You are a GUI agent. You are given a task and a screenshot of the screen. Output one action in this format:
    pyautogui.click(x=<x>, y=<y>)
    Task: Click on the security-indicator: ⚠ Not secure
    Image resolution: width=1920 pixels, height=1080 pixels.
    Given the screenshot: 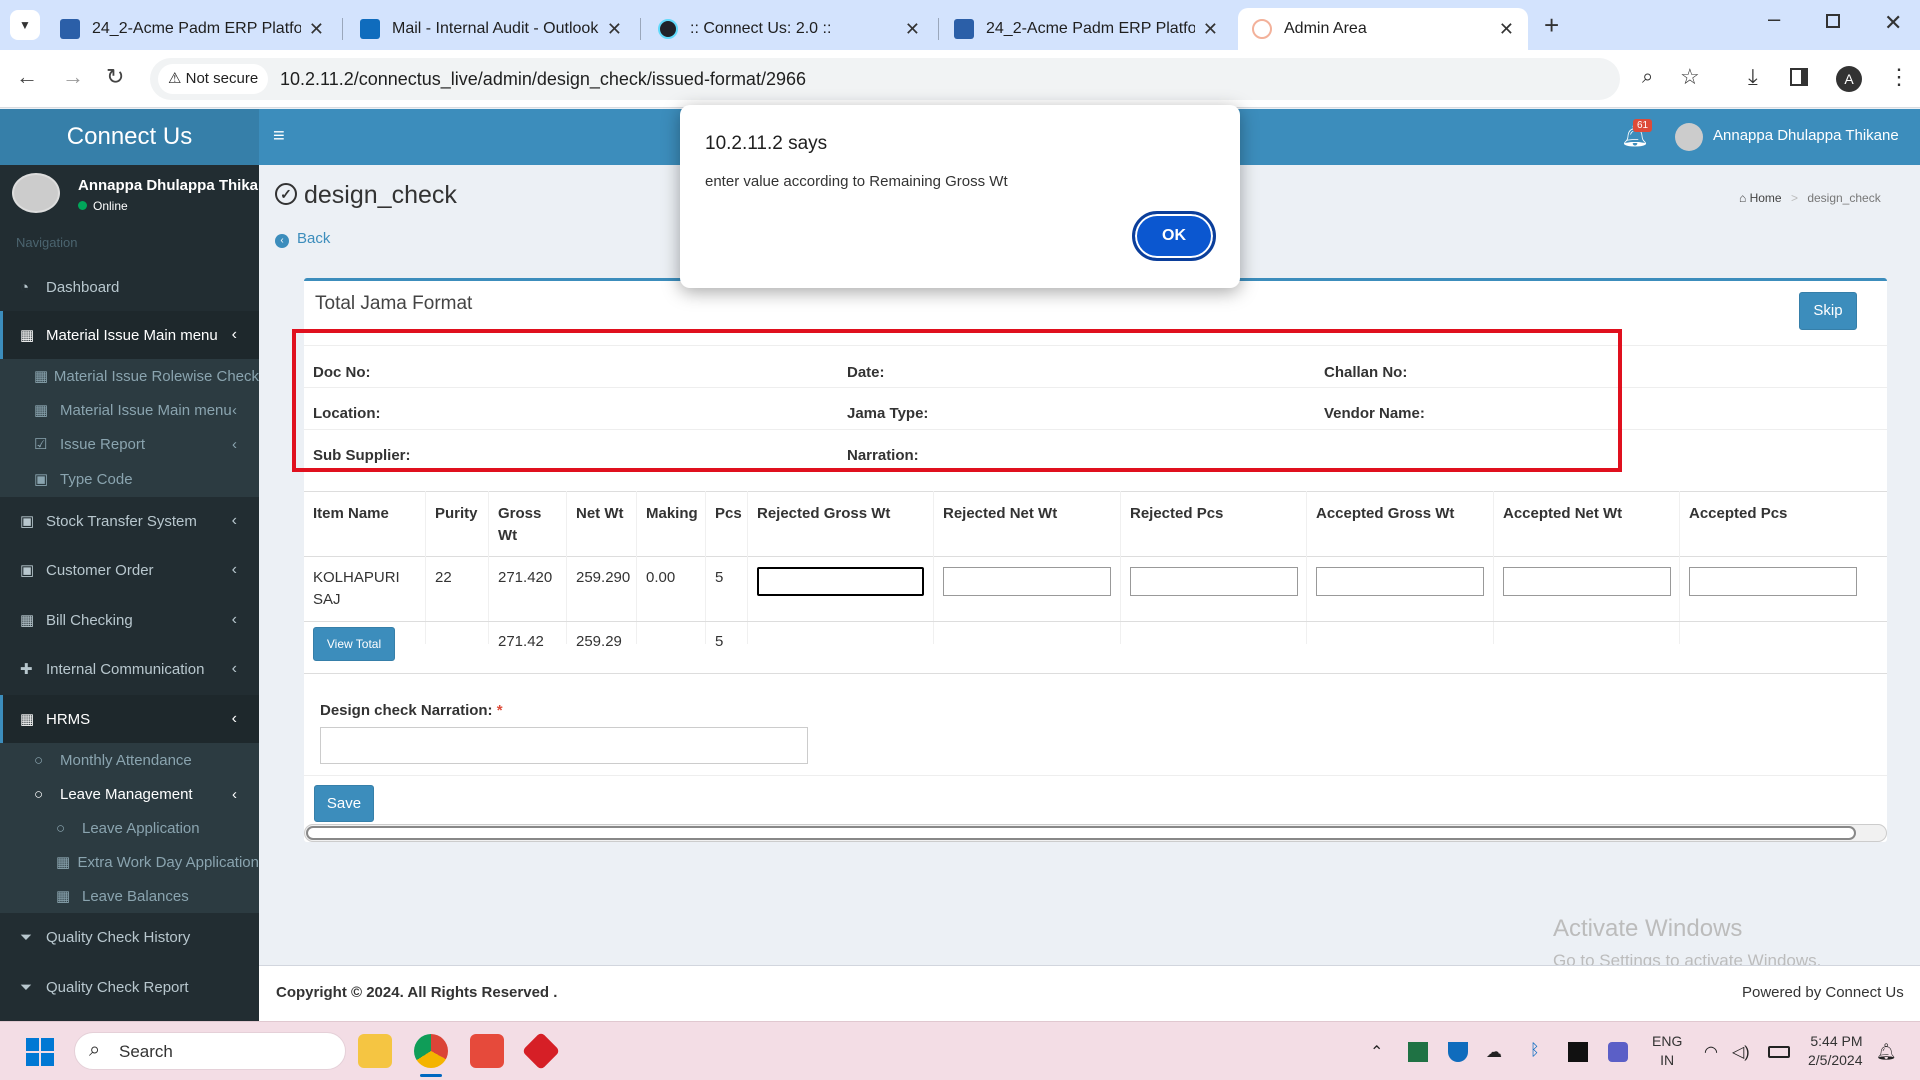 What is the action you would take?
    pyautogui.click(x=213, y=79)
    